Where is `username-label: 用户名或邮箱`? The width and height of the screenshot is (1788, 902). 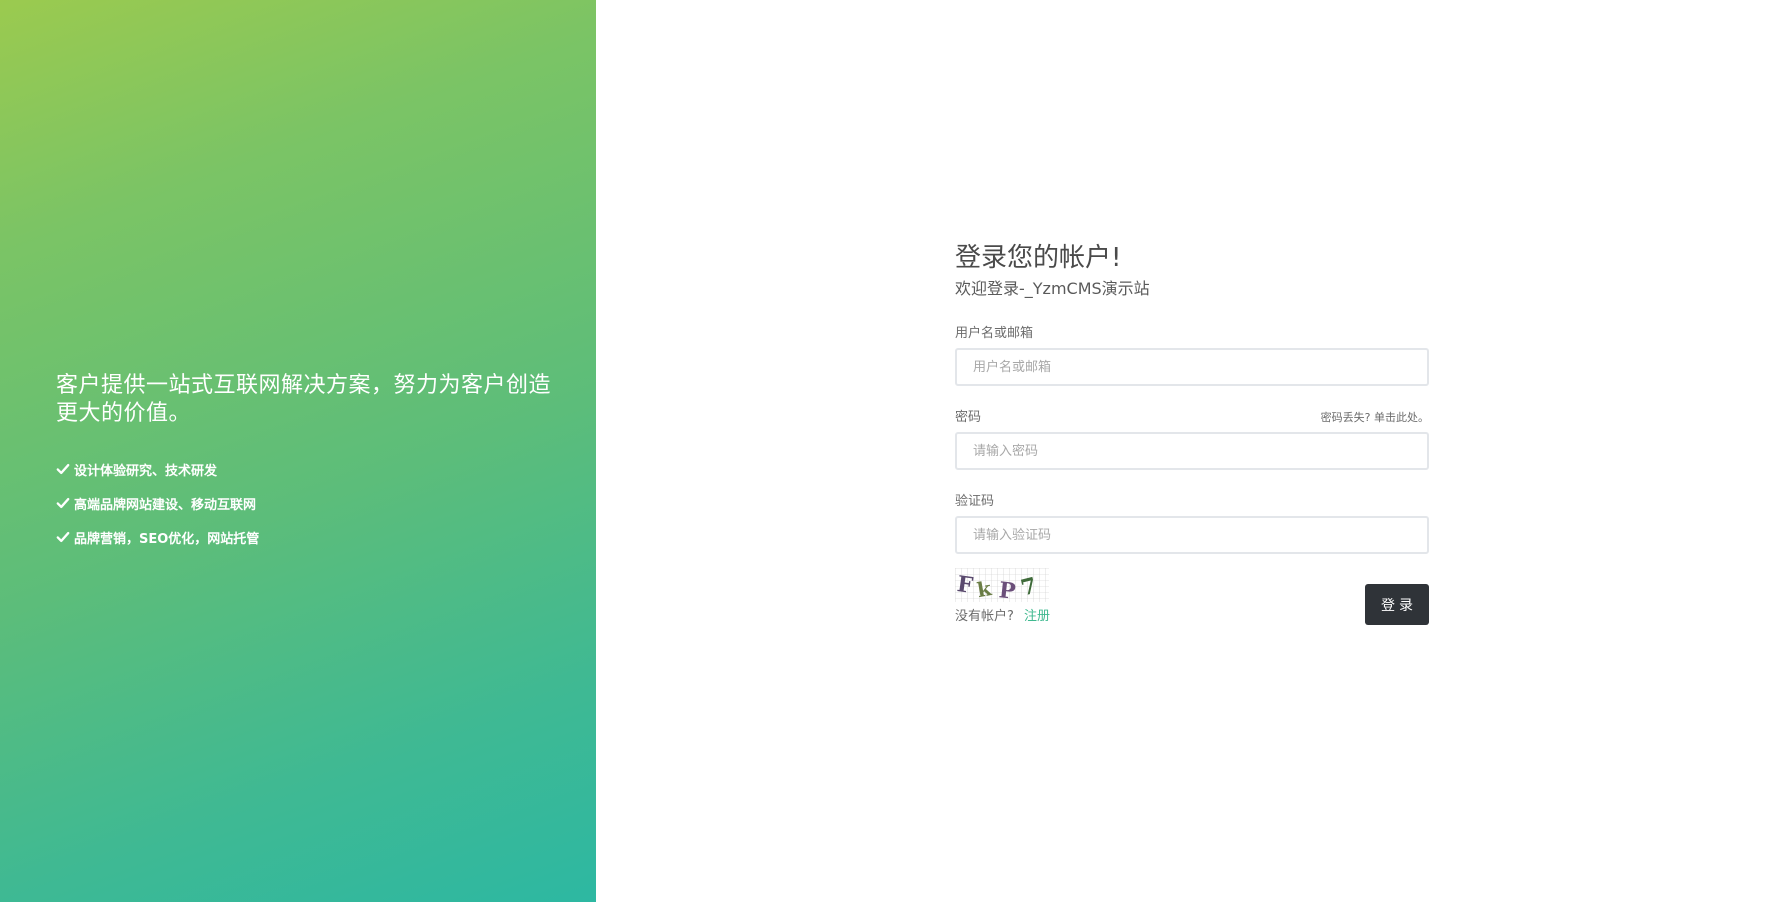
username-label: 用户名或邮箱 is located at coordinates (994, 333).